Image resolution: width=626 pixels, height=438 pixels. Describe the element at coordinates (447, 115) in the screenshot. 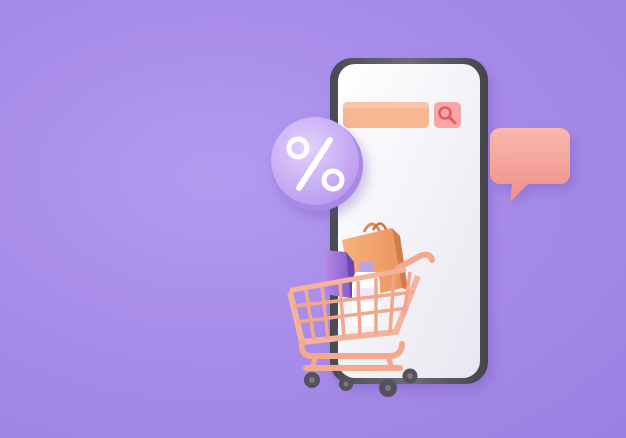

I see `search-button` at that location.